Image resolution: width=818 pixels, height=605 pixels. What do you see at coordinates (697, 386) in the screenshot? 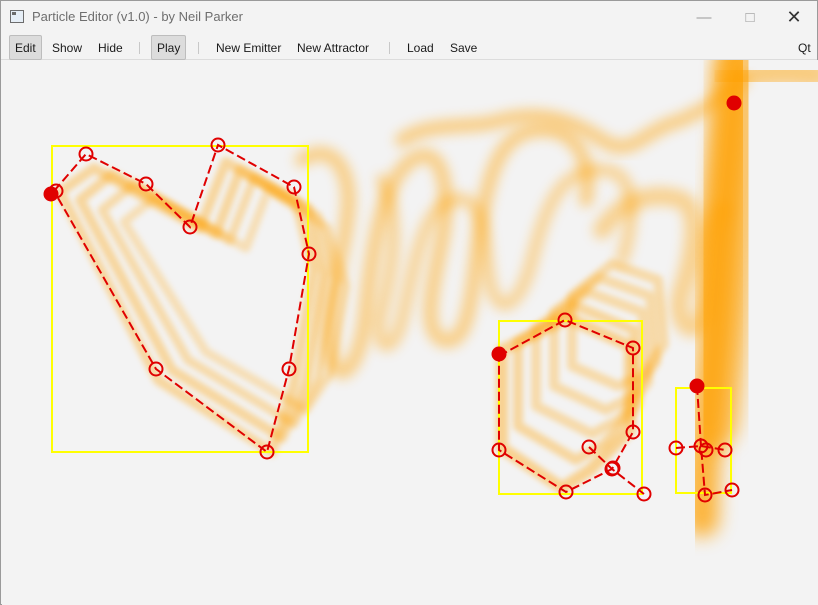
I see `stick-emitter-origin` at bounding box center [697, 386].